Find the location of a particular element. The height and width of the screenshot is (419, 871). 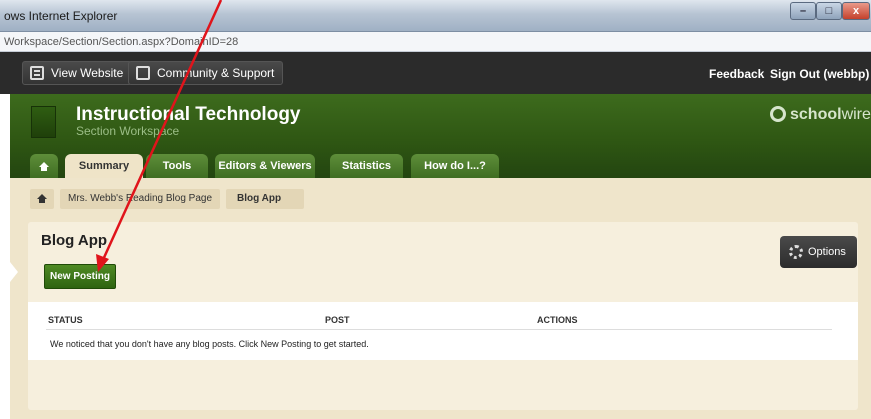

community-support-button: Community & Support is located at coordinates (206, 73).